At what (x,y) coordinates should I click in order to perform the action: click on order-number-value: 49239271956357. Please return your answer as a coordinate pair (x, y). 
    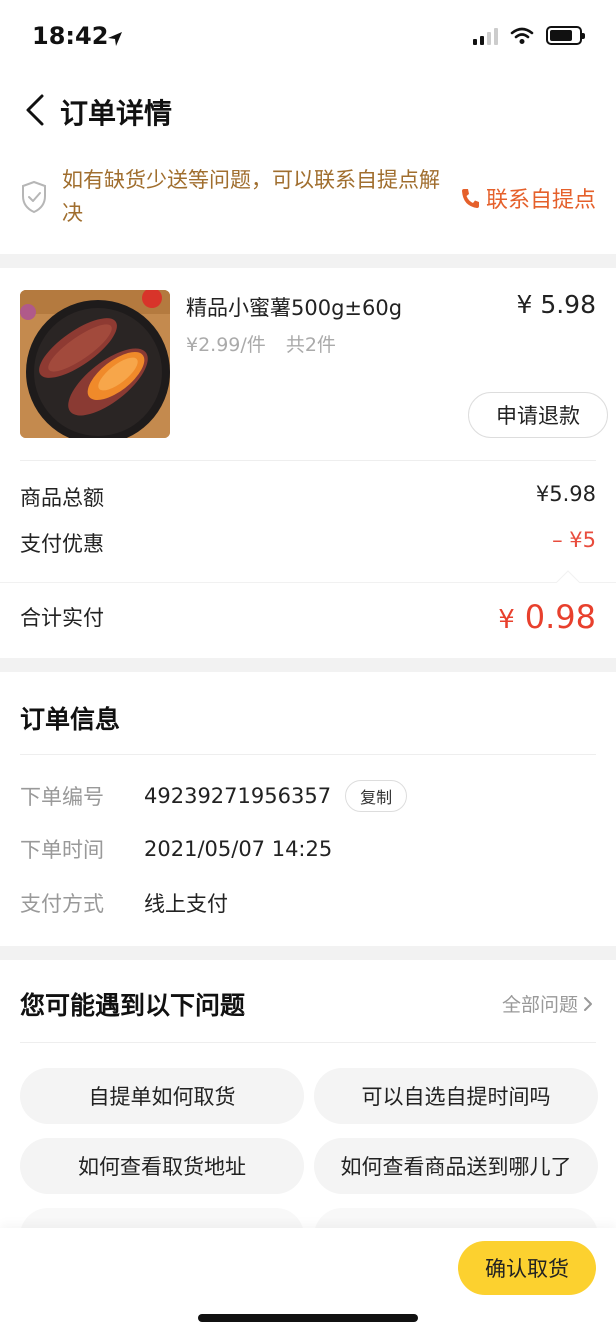
    Looking at the image, I should click on (238, 796).